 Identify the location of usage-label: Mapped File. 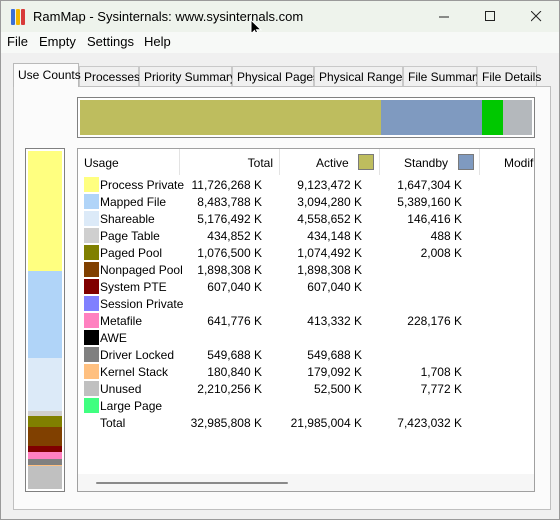
(133, 202).